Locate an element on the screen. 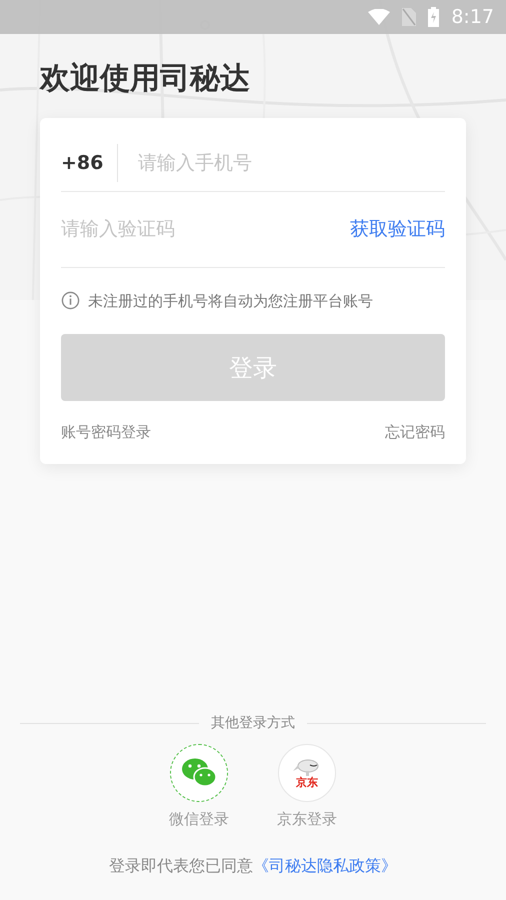 The image size is (506, 900). forgot-password-link: 忘记密码 is located at coordinates (415, 432).